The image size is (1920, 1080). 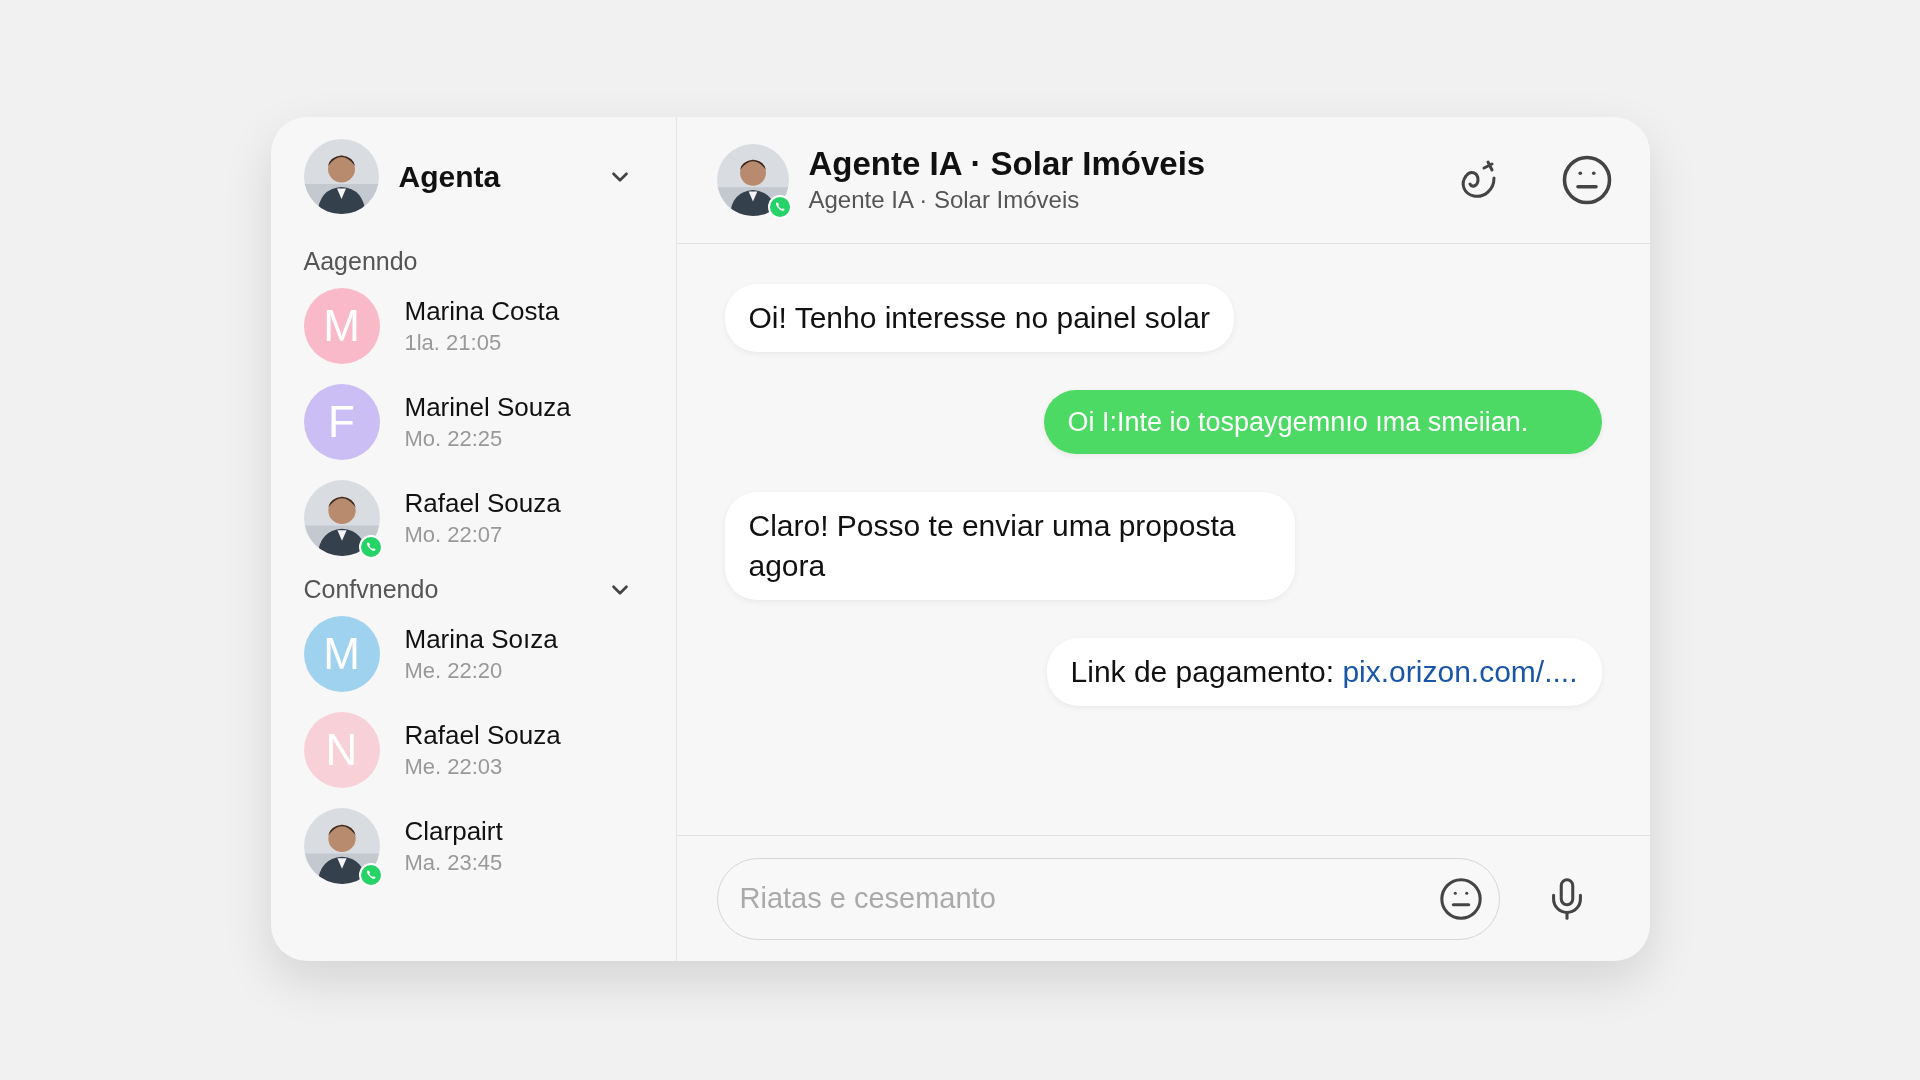 I want to click on contact-time: Me. 22:20, so click(x=454, y=671).